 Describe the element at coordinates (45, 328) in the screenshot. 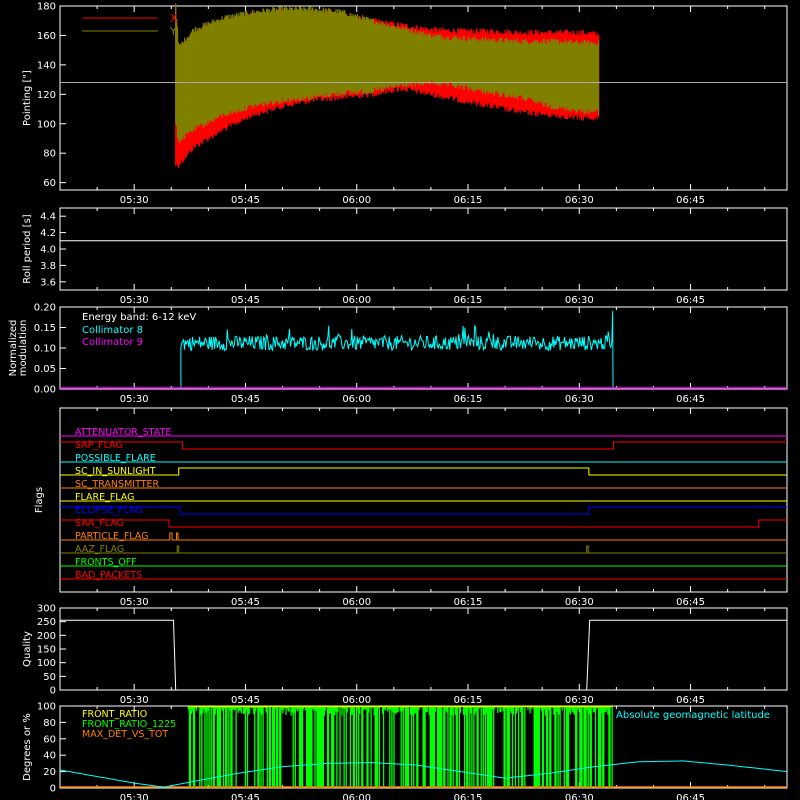

I see `modulation-y-tick-label: 0.15` at that location.